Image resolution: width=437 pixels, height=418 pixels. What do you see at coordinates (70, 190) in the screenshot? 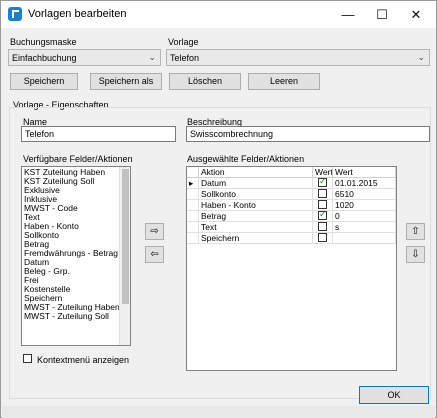
I see `list-item: Exklusive` at bounding box center [70, 190].